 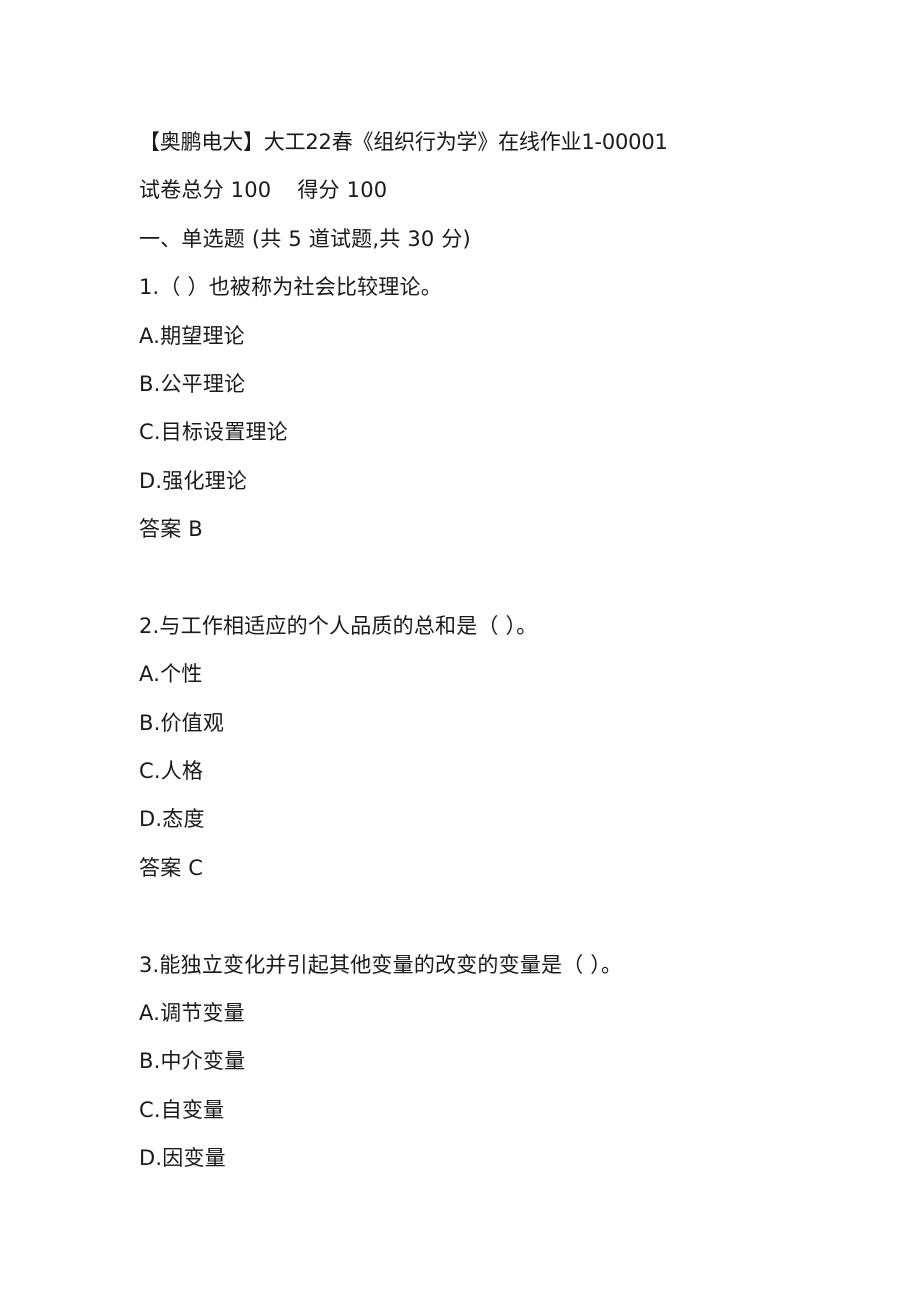 I want to click on answer: 答案 C, so click(x=171, y=867).